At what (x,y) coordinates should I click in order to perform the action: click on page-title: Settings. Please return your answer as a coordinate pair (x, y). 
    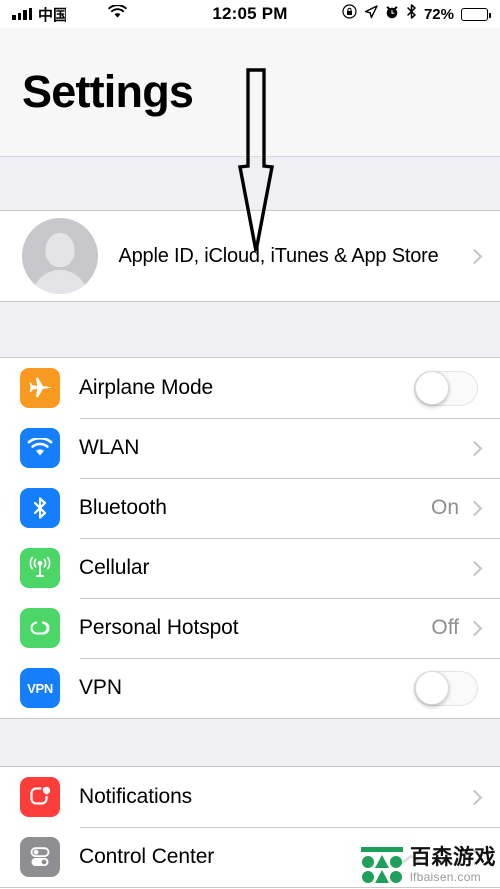
    Looking at the image, I should click on (108, 91).